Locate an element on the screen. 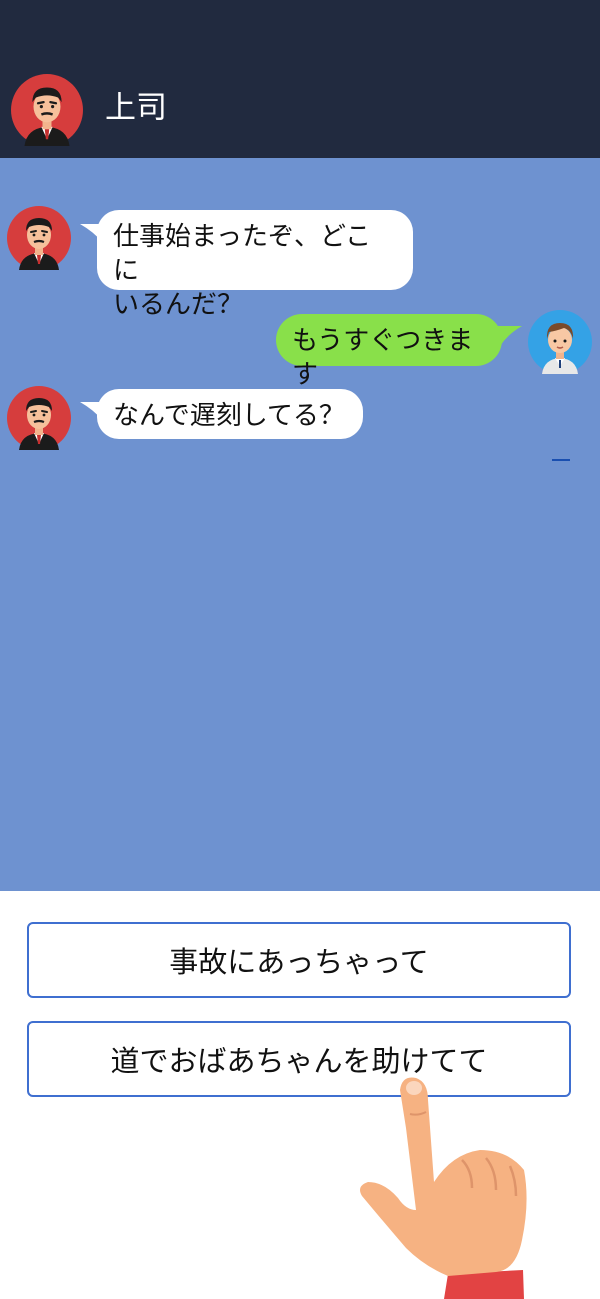  message-line: なんで遅刻してる？ is located at coordinates (229, 416).